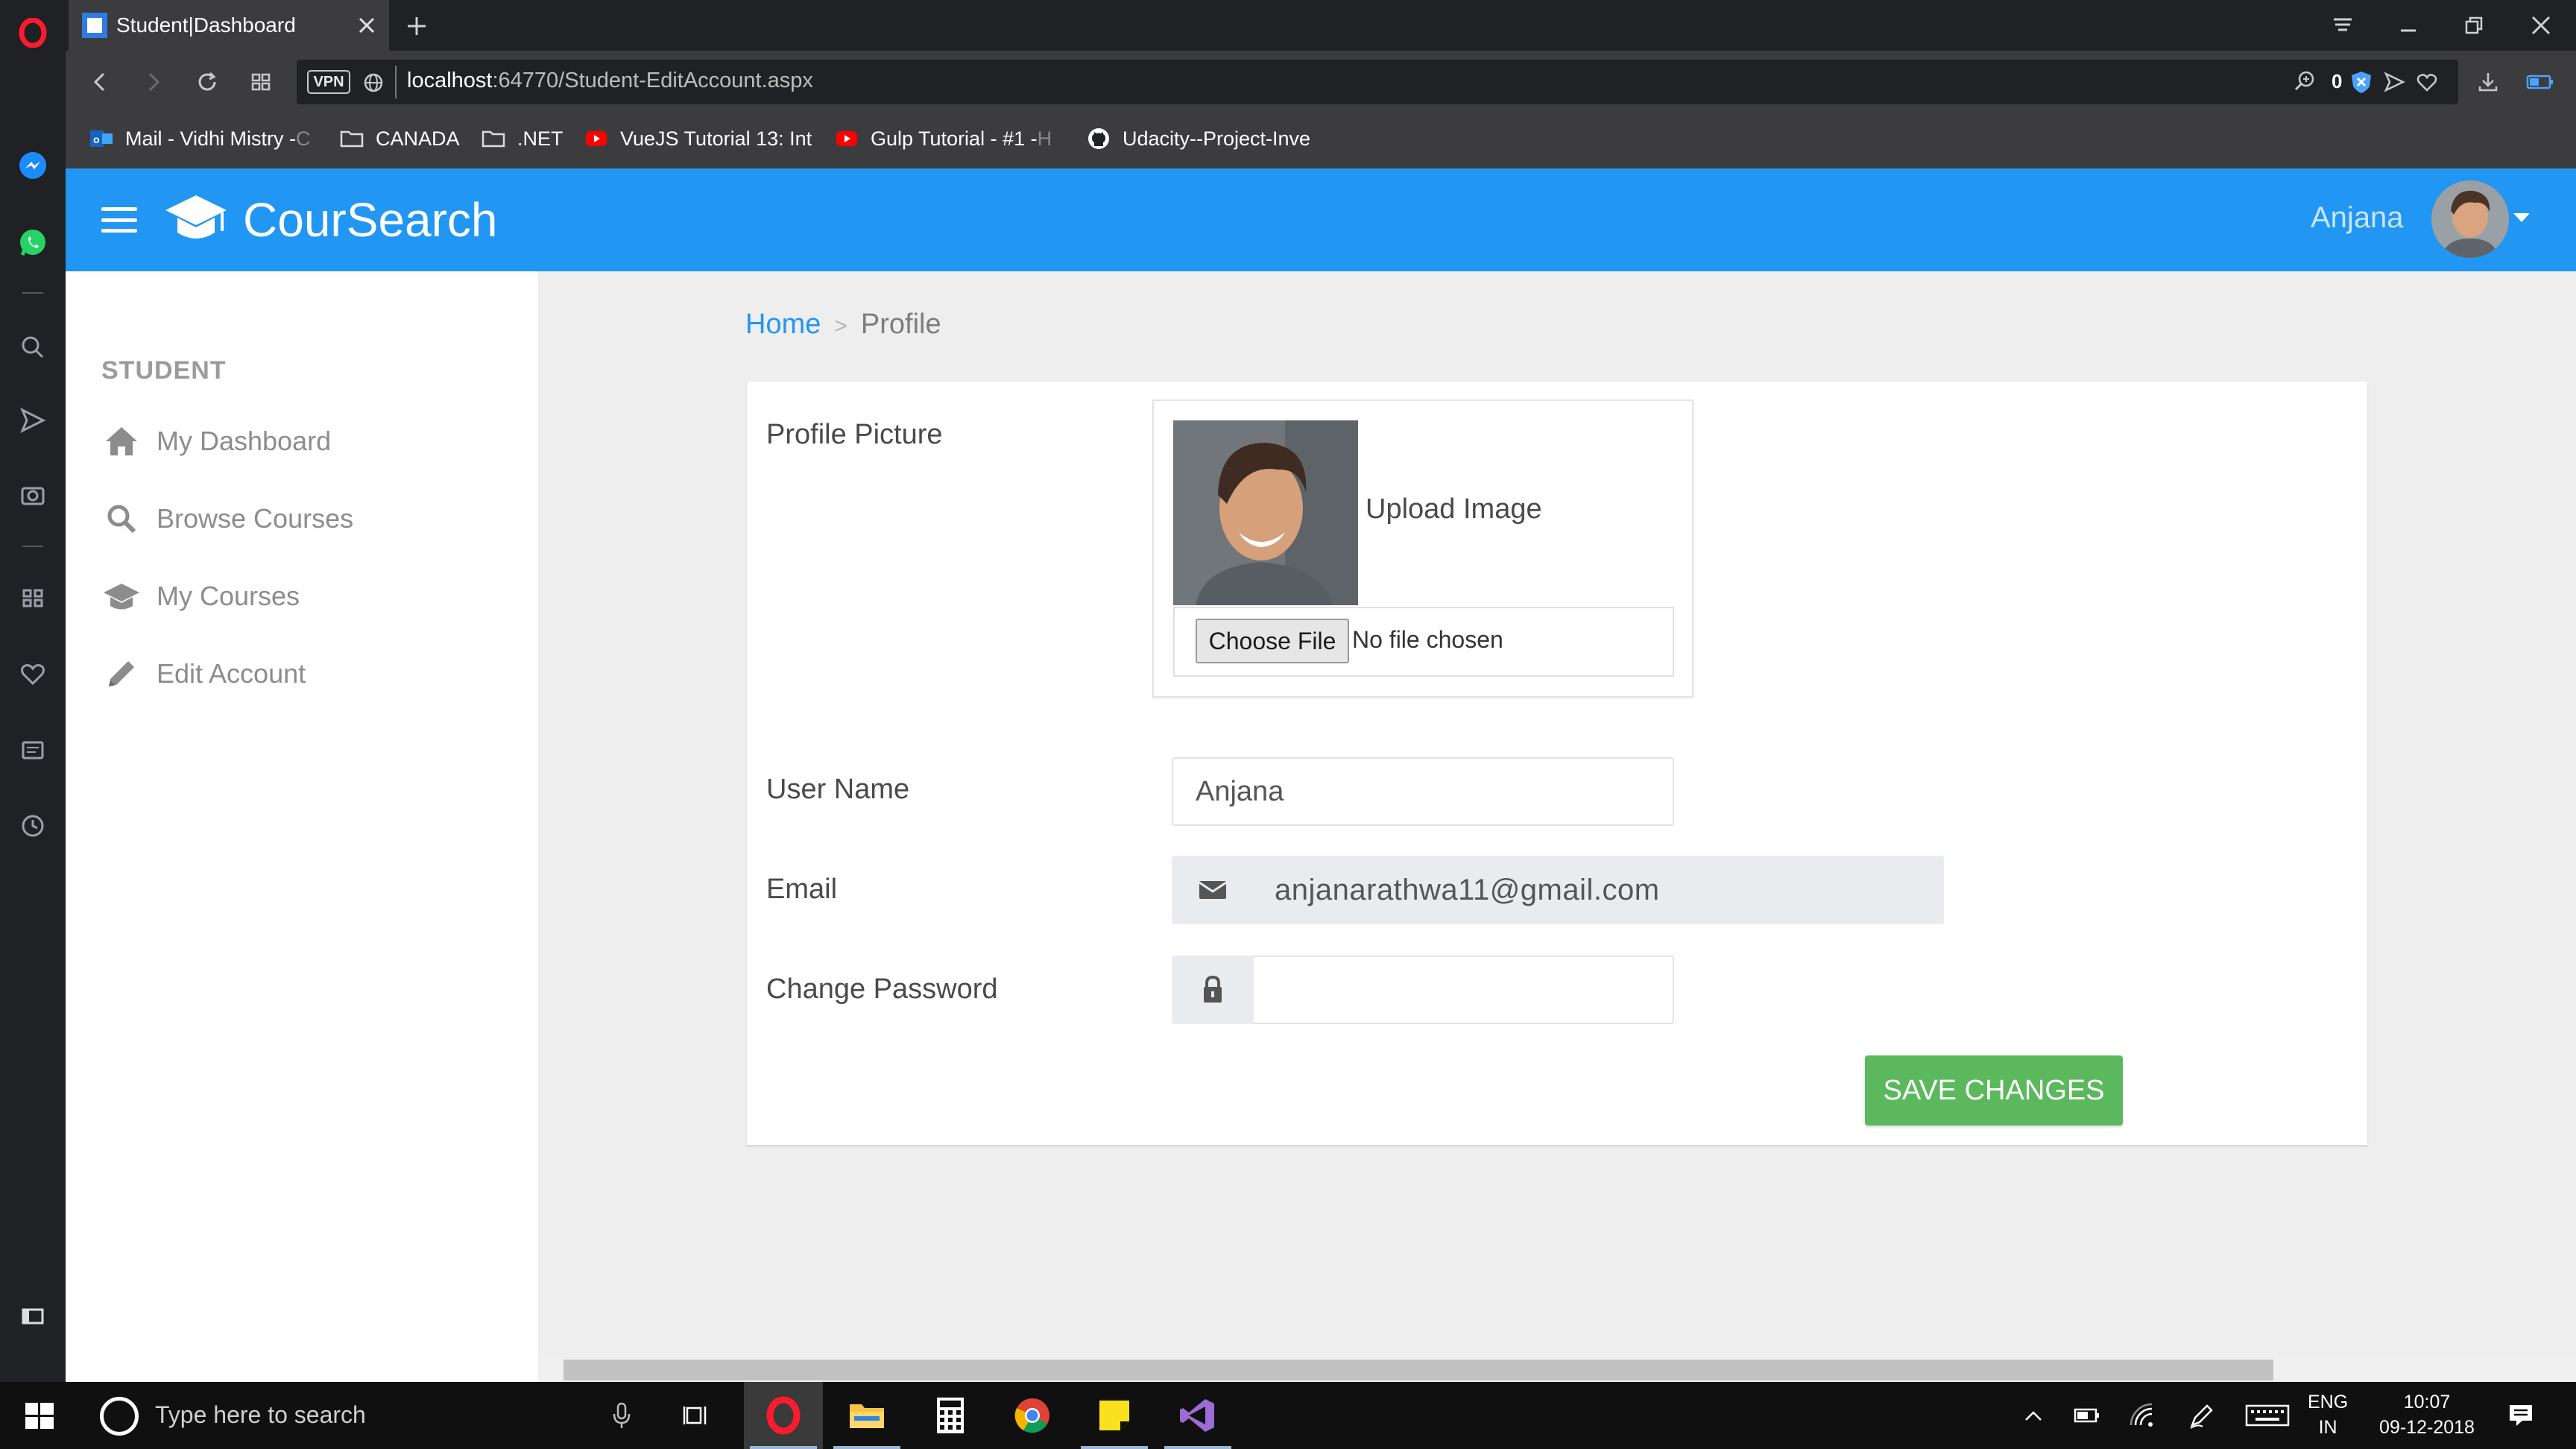 Image resolution: width=2576 pixels, height=1449 pixels. I want to click on opera-logo-icon, so click(33, 33).